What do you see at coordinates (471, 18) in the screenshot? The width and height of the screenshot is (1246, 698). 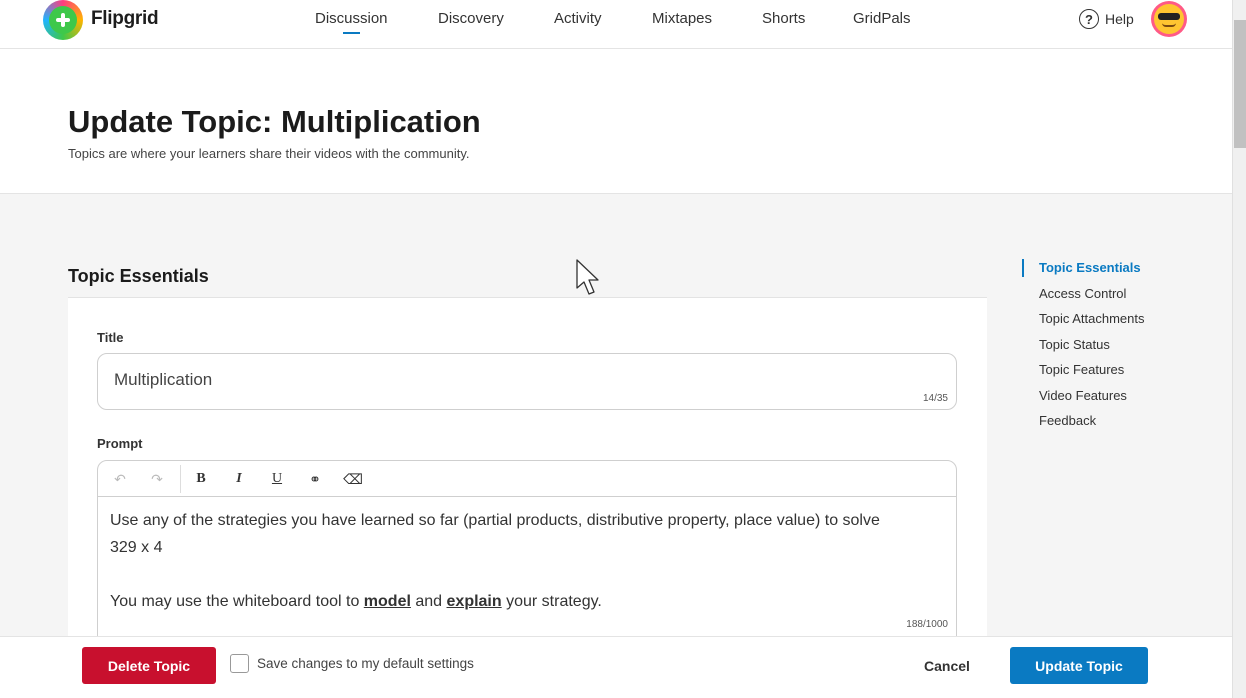 I see `nav-discovery: Discovery` at bounding box center [471, 18].